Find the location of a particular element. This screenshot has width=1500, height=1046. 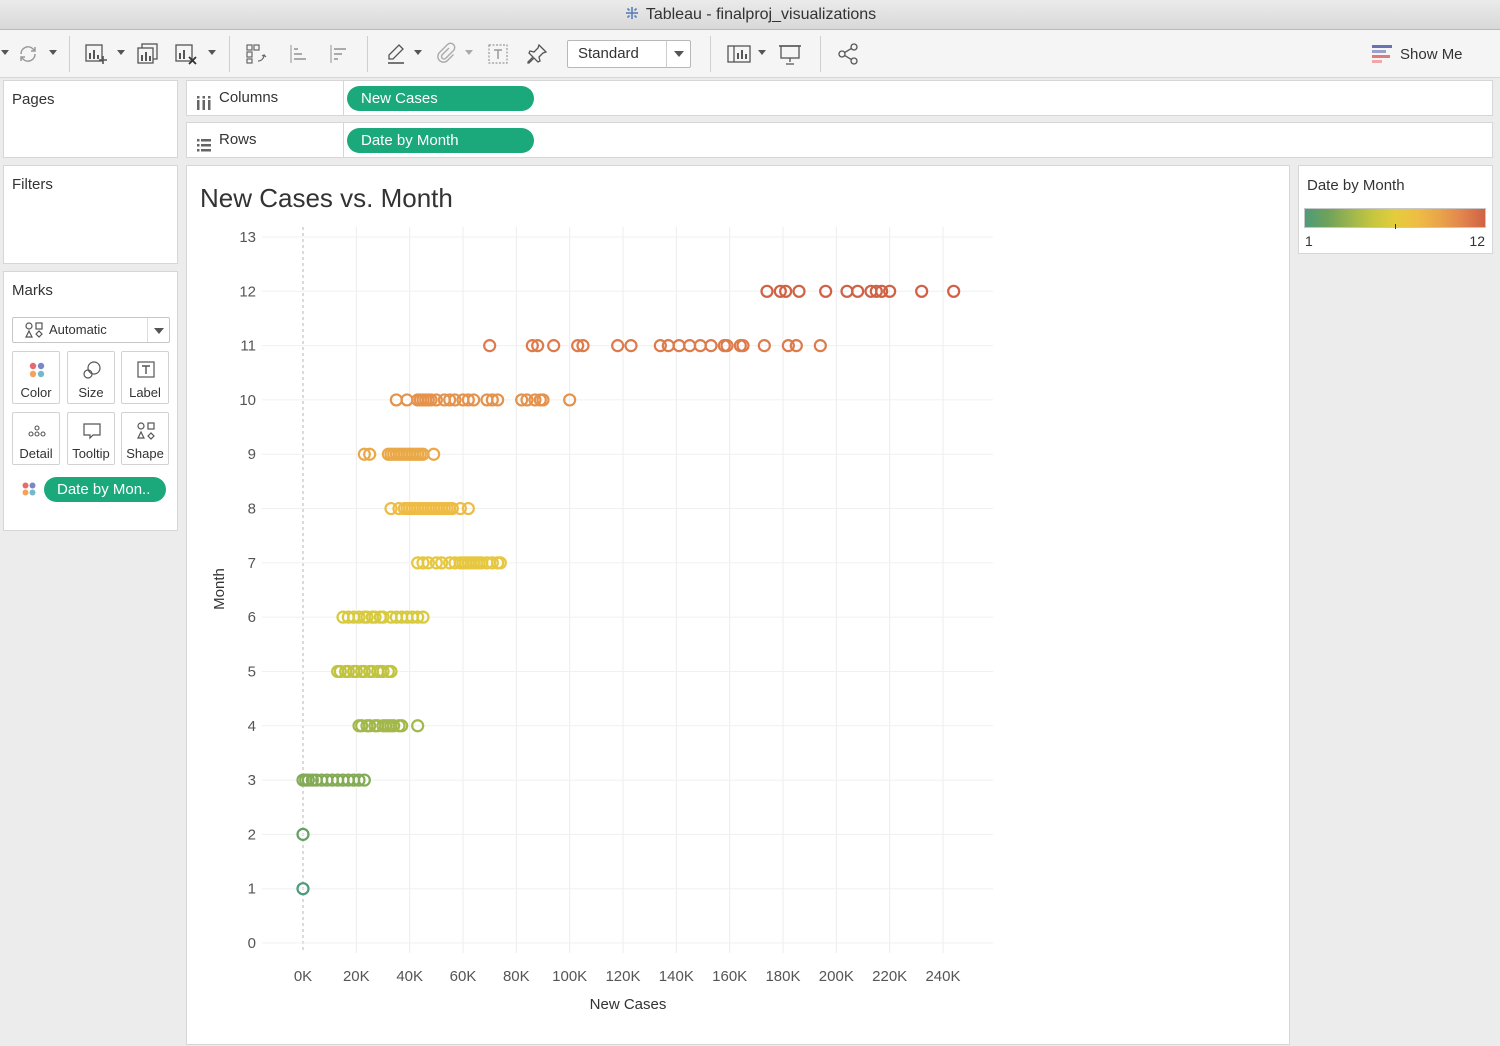

automatic-shapes-icon is located at coordinates (34, 330).